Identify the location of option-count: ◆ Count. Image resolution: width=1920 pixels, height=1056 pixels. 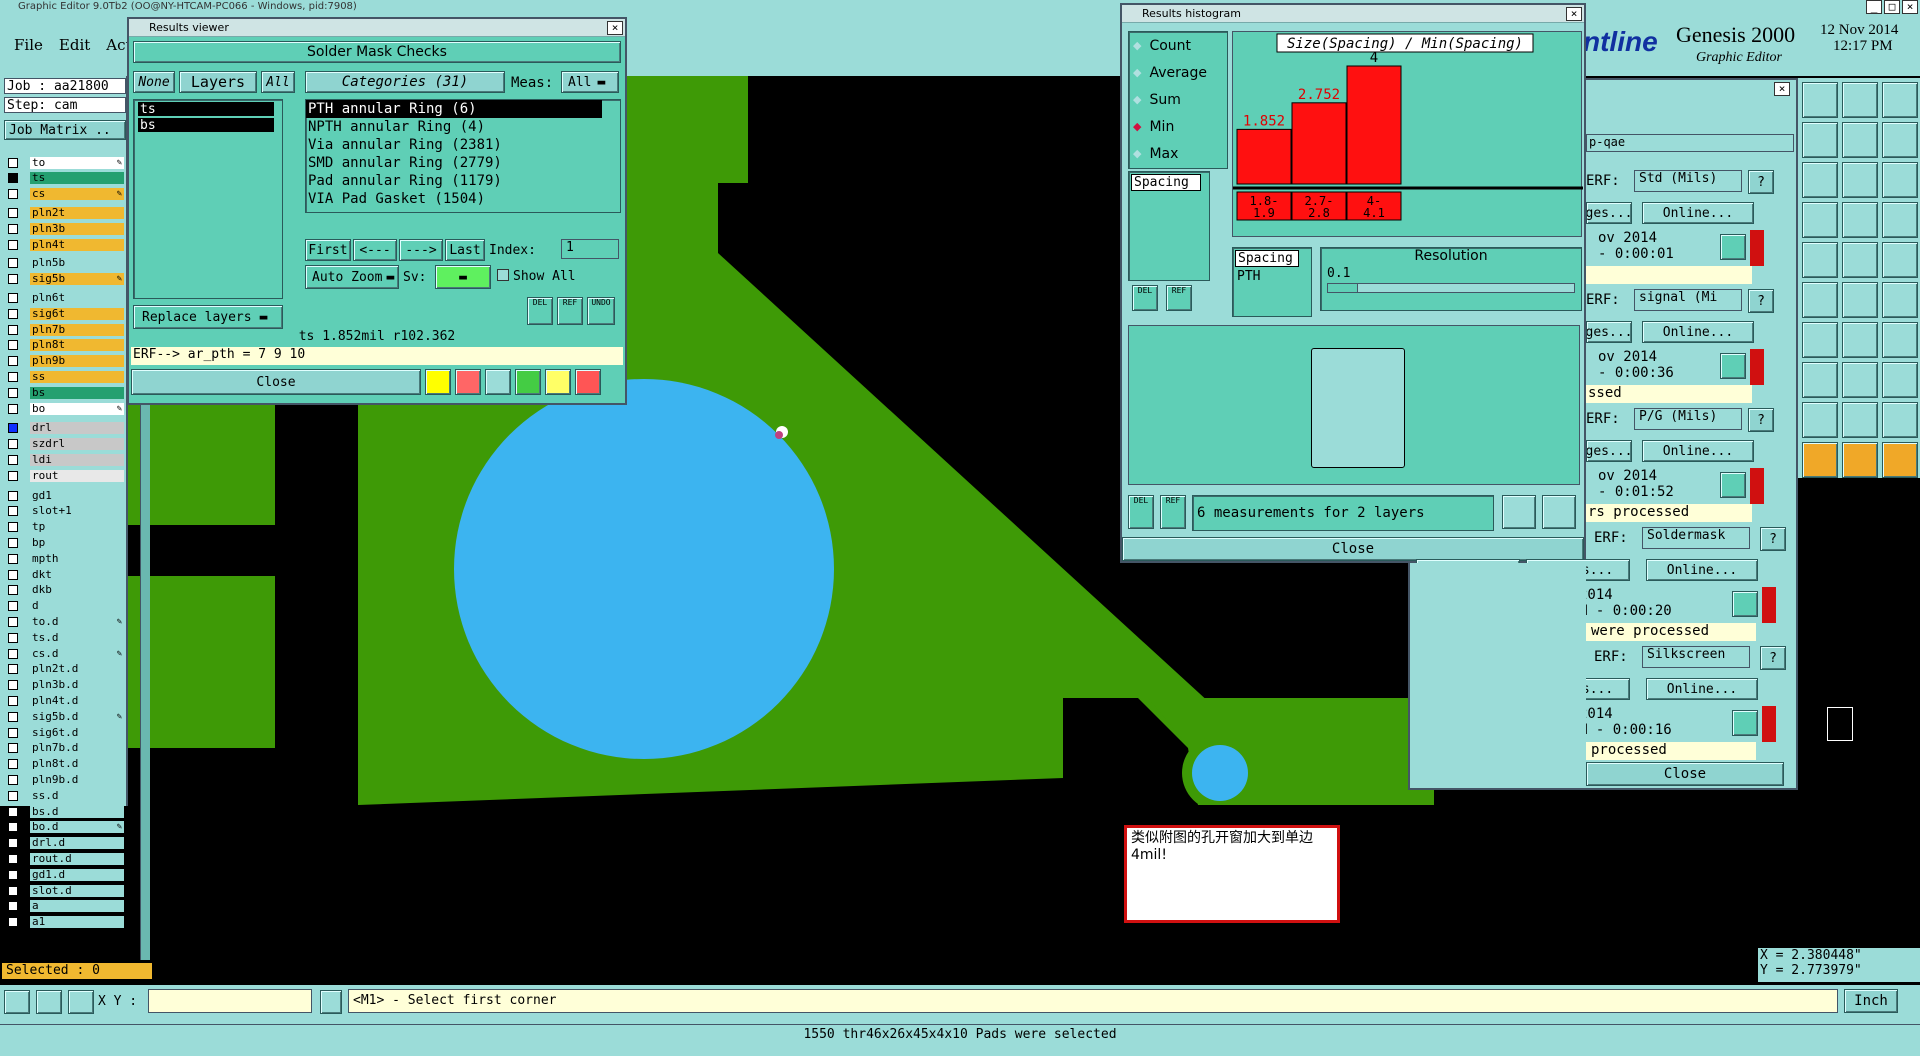
(1178, 45).